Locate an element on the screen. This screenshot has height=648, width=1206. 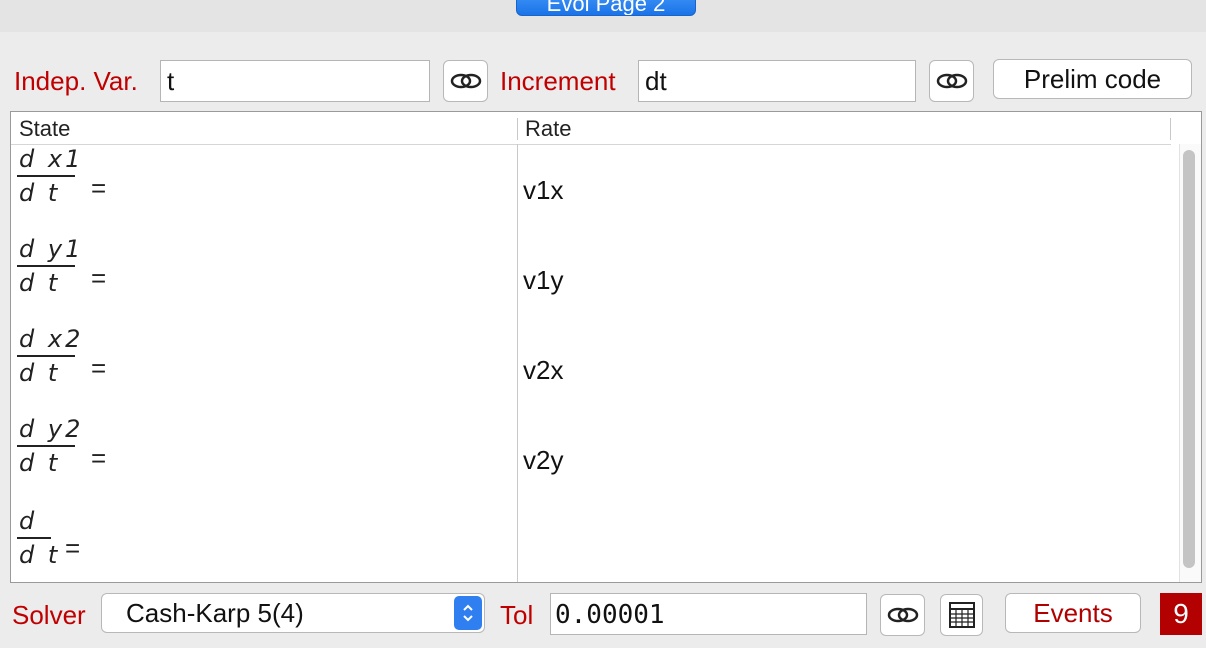
table-row: d y1 d t = v1y is located at coordinates (591, 280).